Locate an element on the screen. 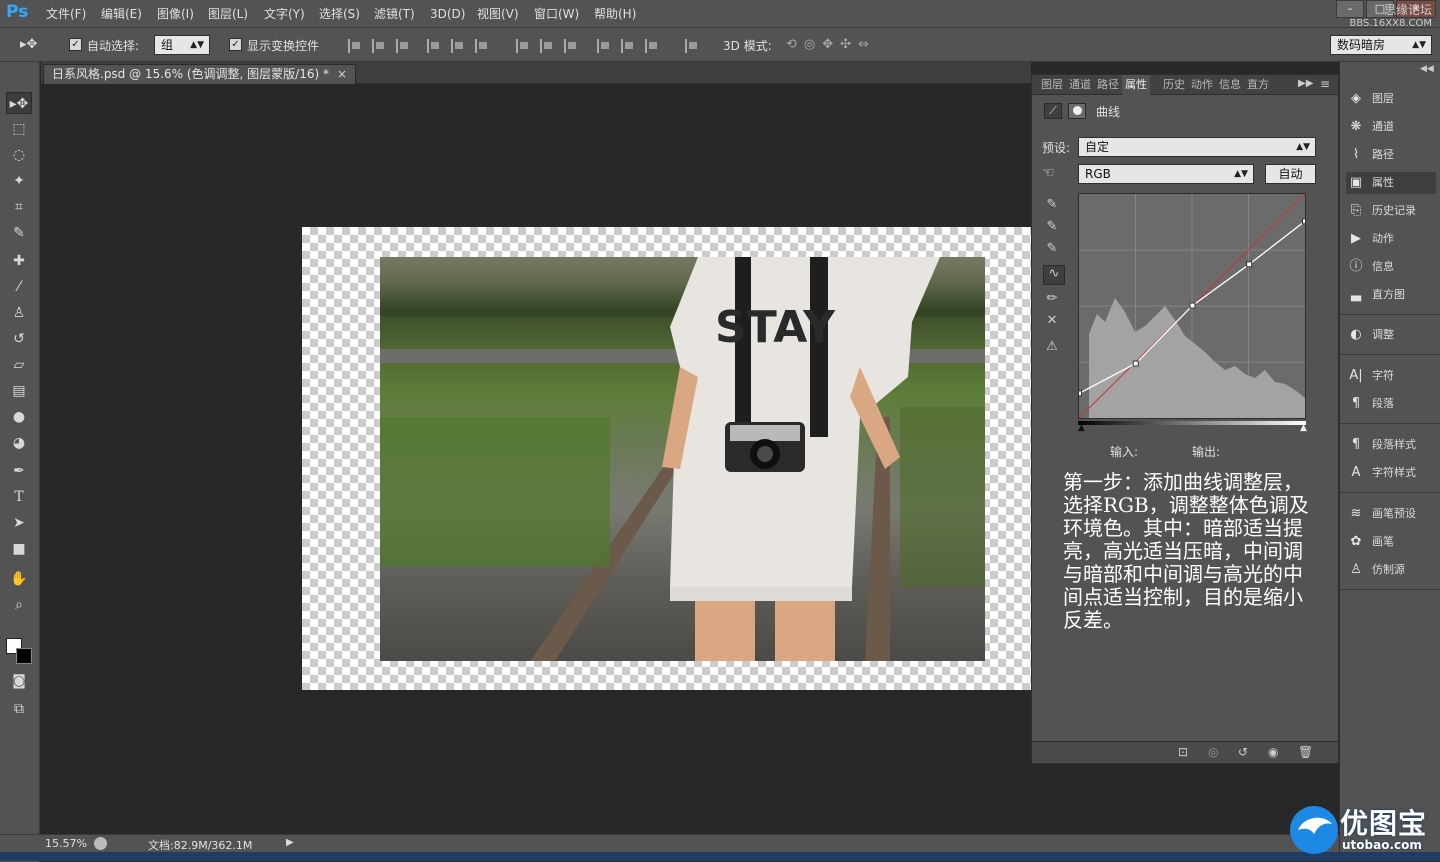 The height and width of the screenshot is (862, 1440). distribute-hcenter-icon is located at coordinates (628, 46).